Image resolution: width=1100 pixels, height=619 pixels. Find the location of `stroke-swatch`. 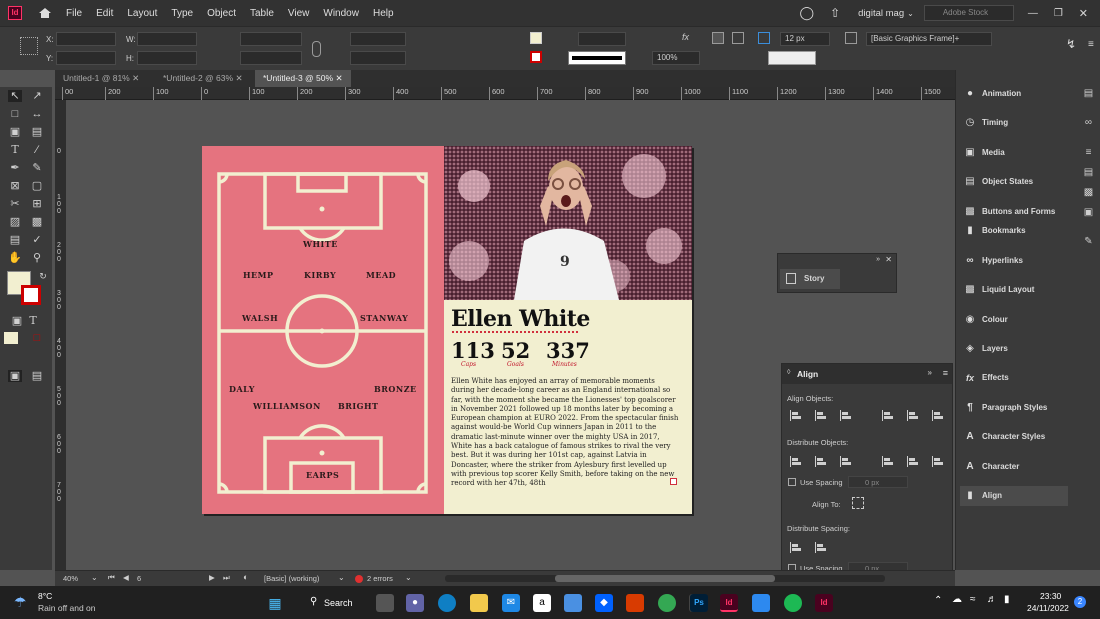

stroke-swatch is located at coordinates (536, 57).